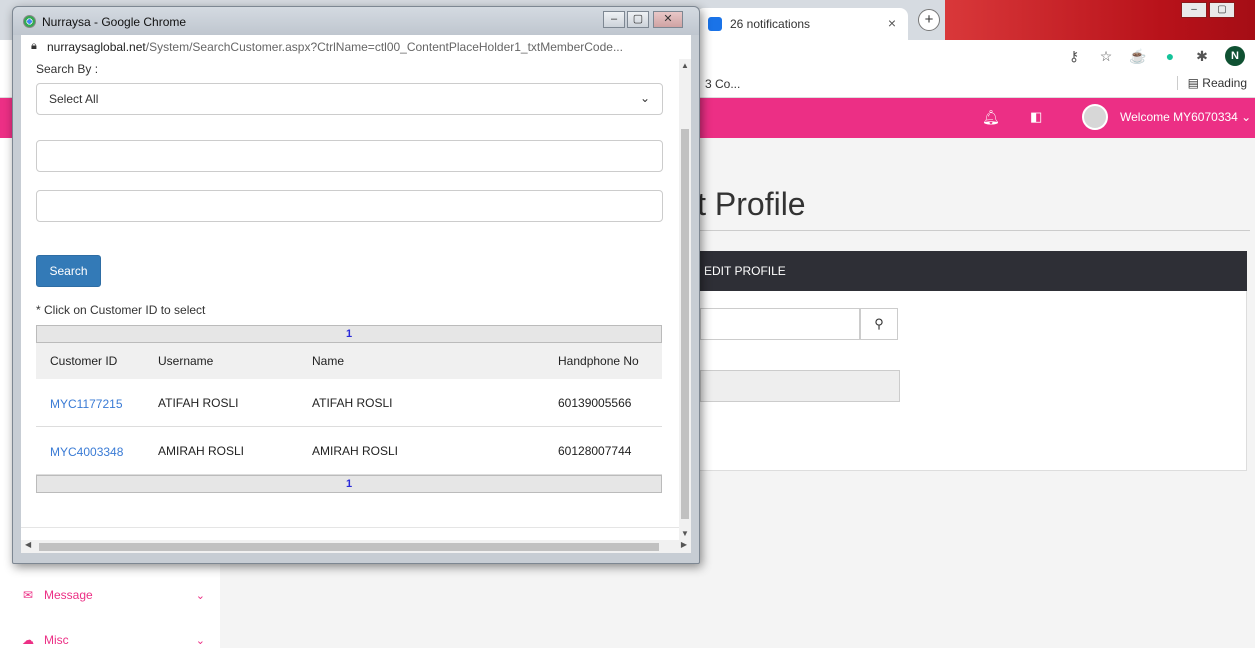 This screenshot has width=1255, height=648. I want to click on envelope-icon: ✉, so click(28, 595).